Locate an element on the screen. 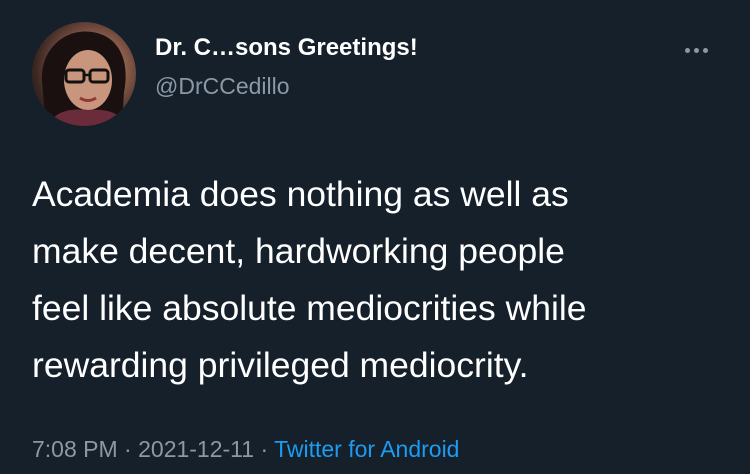 The height and width of the screenshot is (474, 750). author-handle: @DrCCedillo is located at coordinates (222, 86).